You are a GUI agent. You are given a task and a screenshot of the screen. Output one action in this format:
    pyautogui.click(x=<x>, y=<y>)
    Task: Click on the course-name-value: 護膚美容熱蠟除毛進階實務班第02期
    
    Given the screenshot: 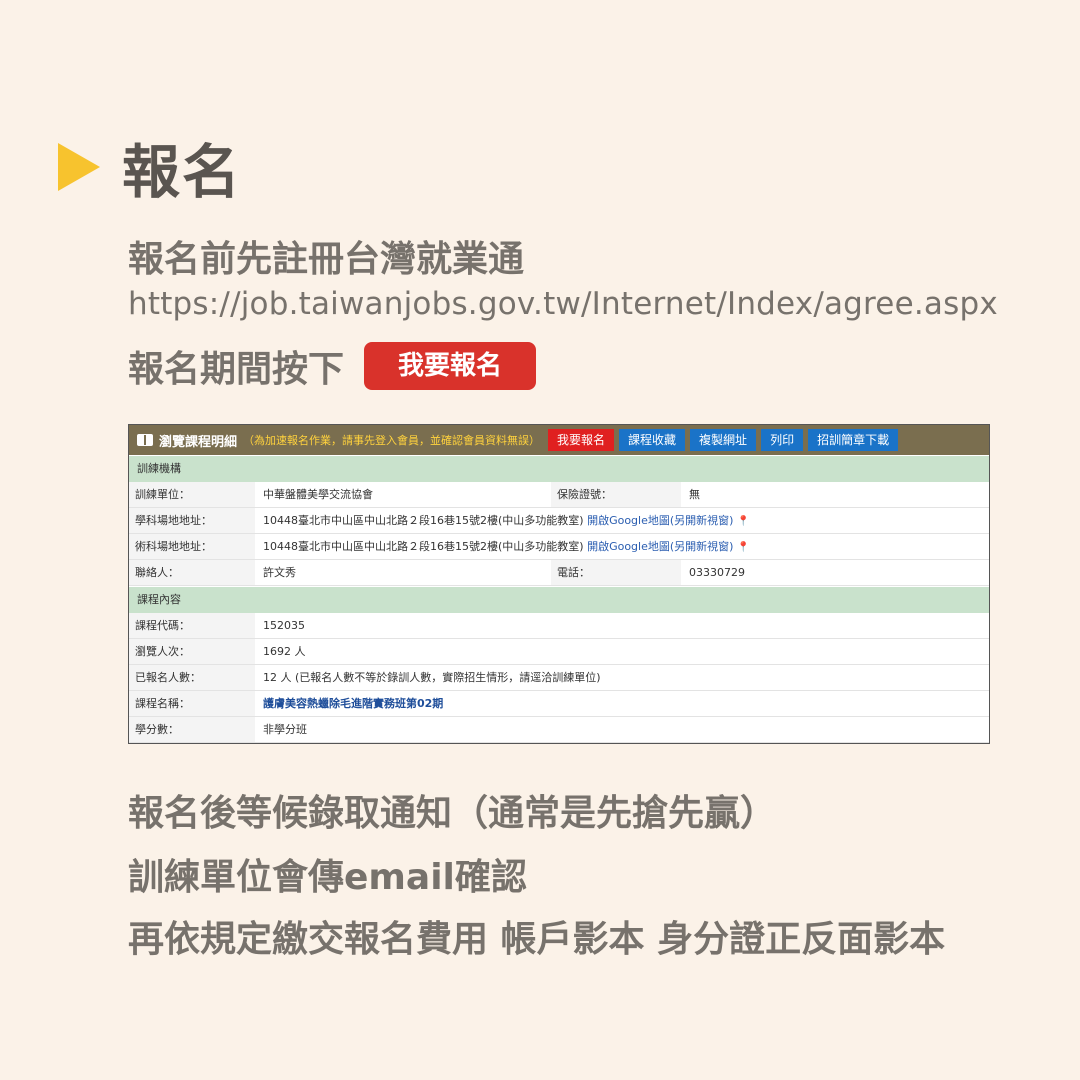 What is the action you would take?
    pyautogui.click(x=349, y=703)
    